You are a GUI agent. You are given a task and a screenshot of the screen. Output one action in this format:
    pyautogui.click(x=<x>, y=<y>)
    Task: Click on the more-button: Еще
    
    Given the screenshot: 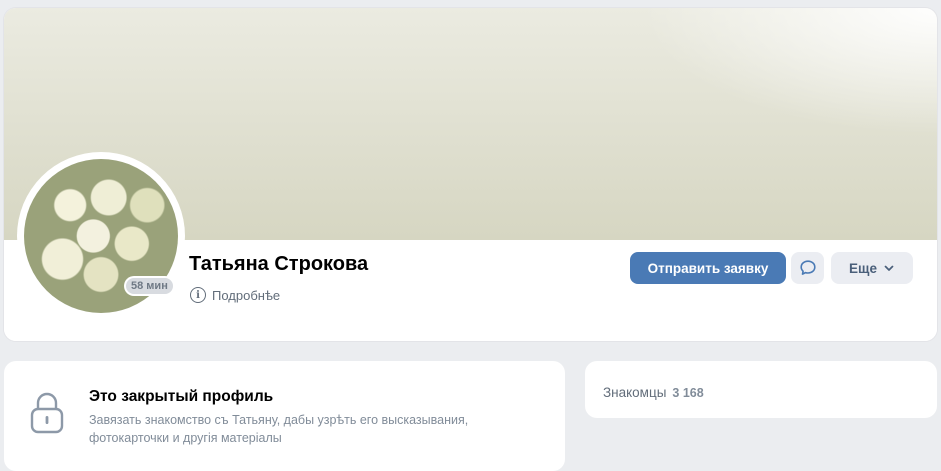 What is the action you would take?
    pyautogui.click(x=872, y=268)
    